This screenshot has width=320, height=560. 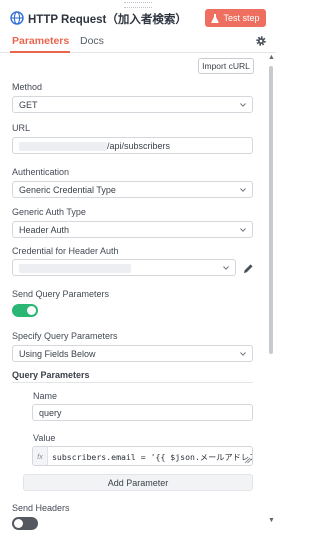 I want to click on scroll-down-arrow-icon: ▼, so click(x=271, y=520).